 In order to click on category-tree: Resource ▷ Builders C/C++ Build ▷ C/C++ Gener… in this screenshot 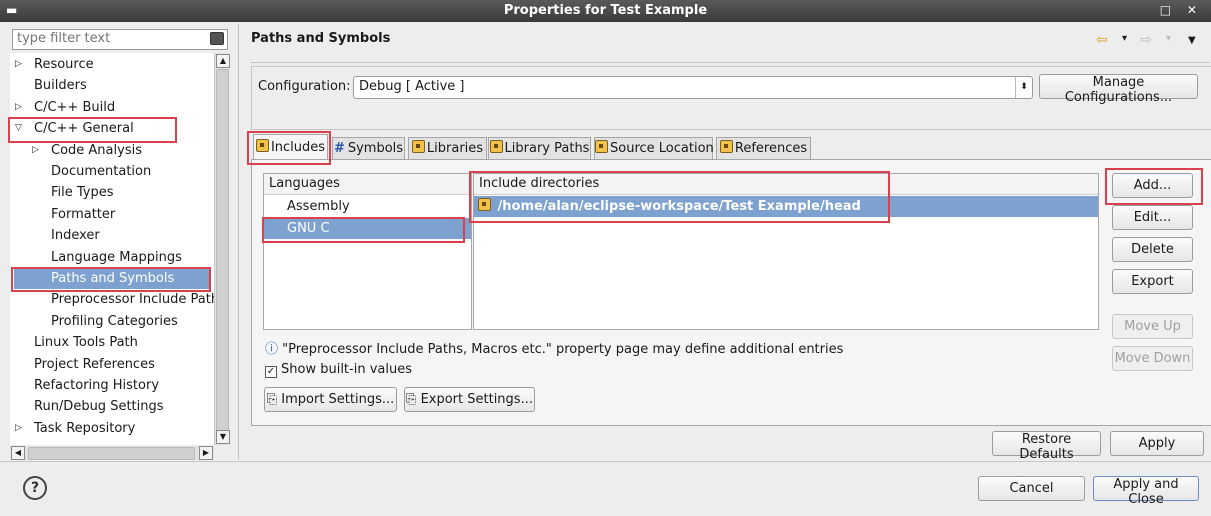, I will do `click(112, 249)`.